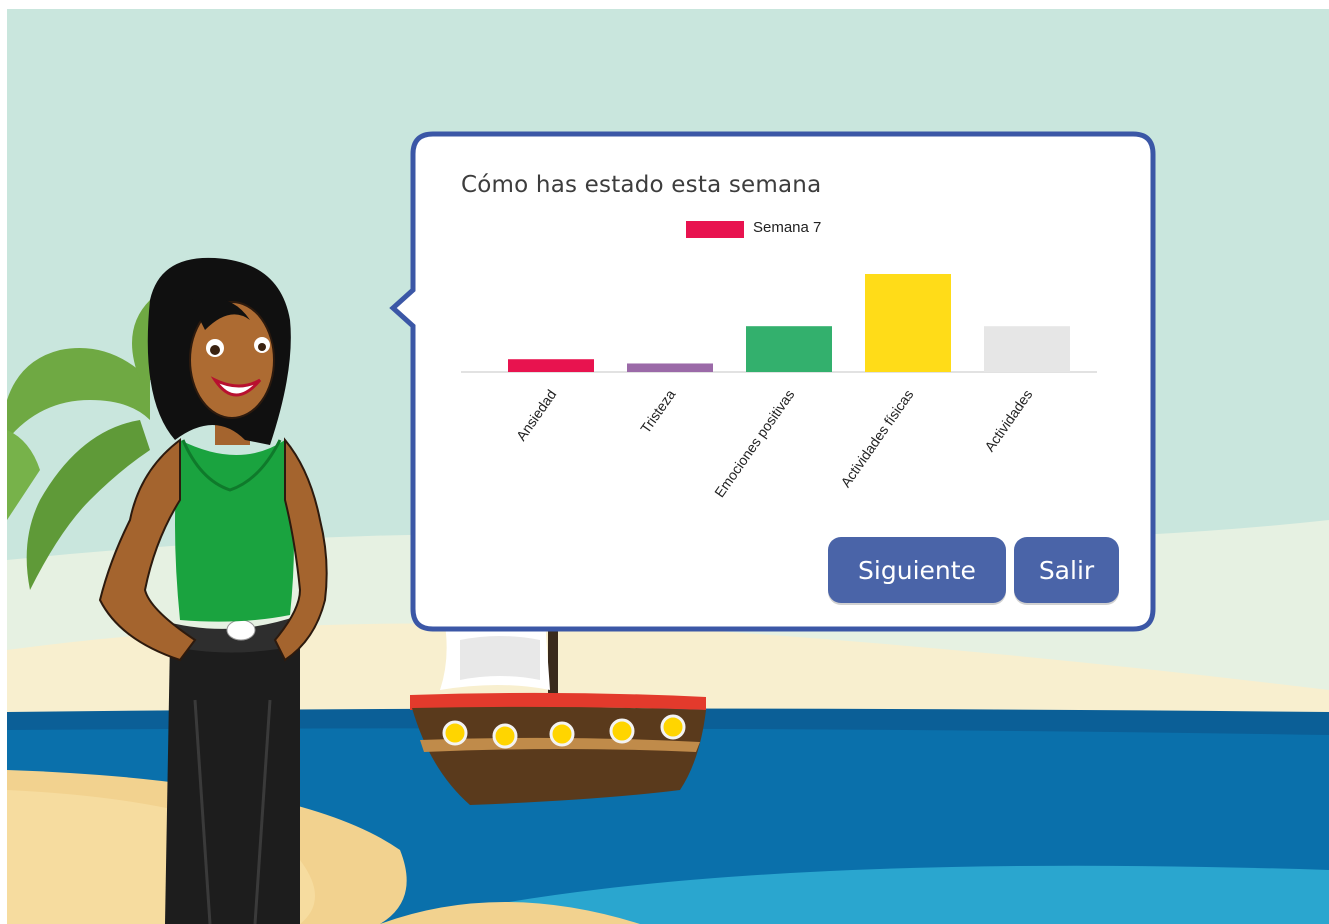 This screenshot has height=924, width=1329. I want to click on x-tick-label: Emociones positivas, so click(754, 444).